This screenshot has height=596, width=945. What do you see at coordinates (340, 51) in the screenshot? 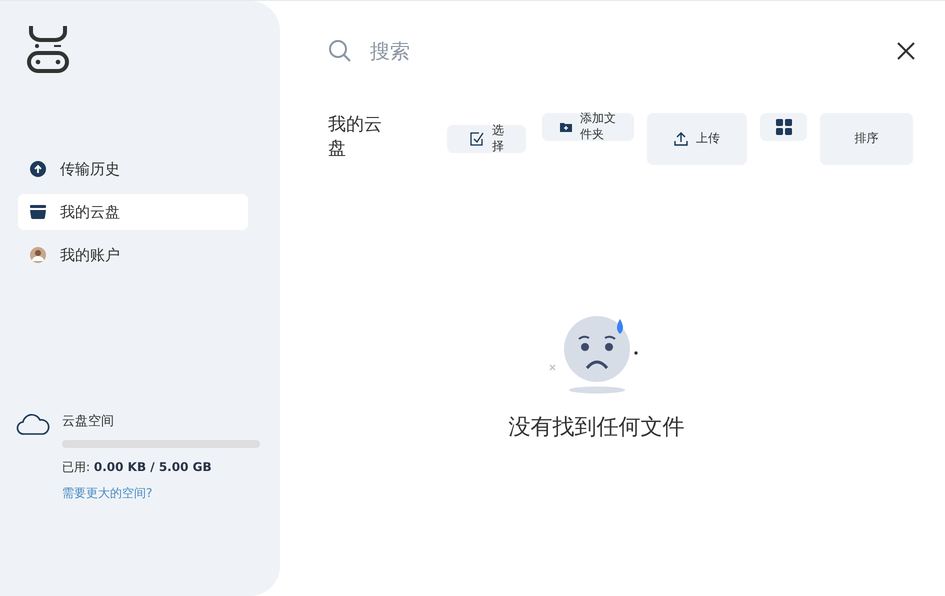
I see `search-icon` at bounding box center [340, 51].